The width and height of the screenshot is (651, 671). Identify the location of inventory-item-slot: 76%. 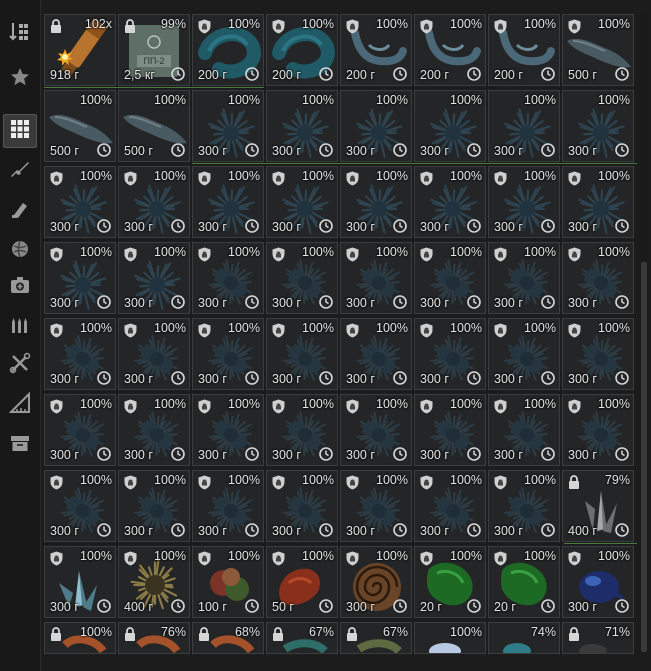
(154, 638).